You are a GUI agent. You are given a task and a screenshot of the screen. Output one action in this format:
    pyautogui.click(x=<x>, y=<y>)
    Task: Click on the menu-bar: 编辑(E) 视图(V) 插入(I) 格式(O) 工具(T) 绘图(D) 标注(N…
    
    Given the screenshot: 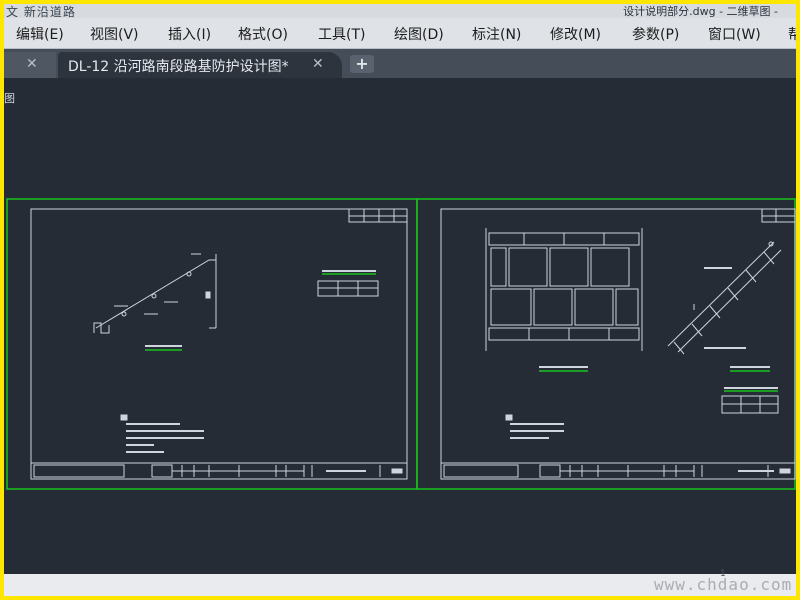 What is the action you would take?
    pyautogui.click(x=400, y=33)
    